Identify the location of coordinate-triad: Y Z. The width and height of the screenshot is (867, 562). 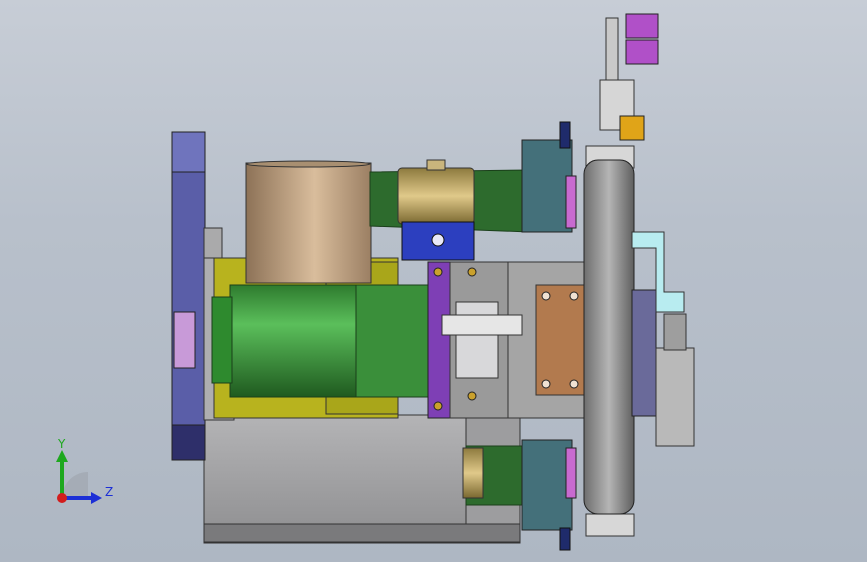
(84, 476).